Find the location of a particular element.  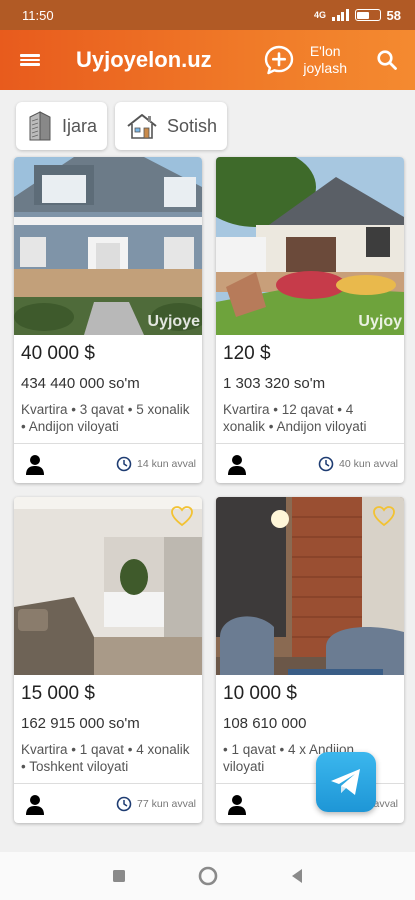

search-icon is located at coordinates (387, 60).